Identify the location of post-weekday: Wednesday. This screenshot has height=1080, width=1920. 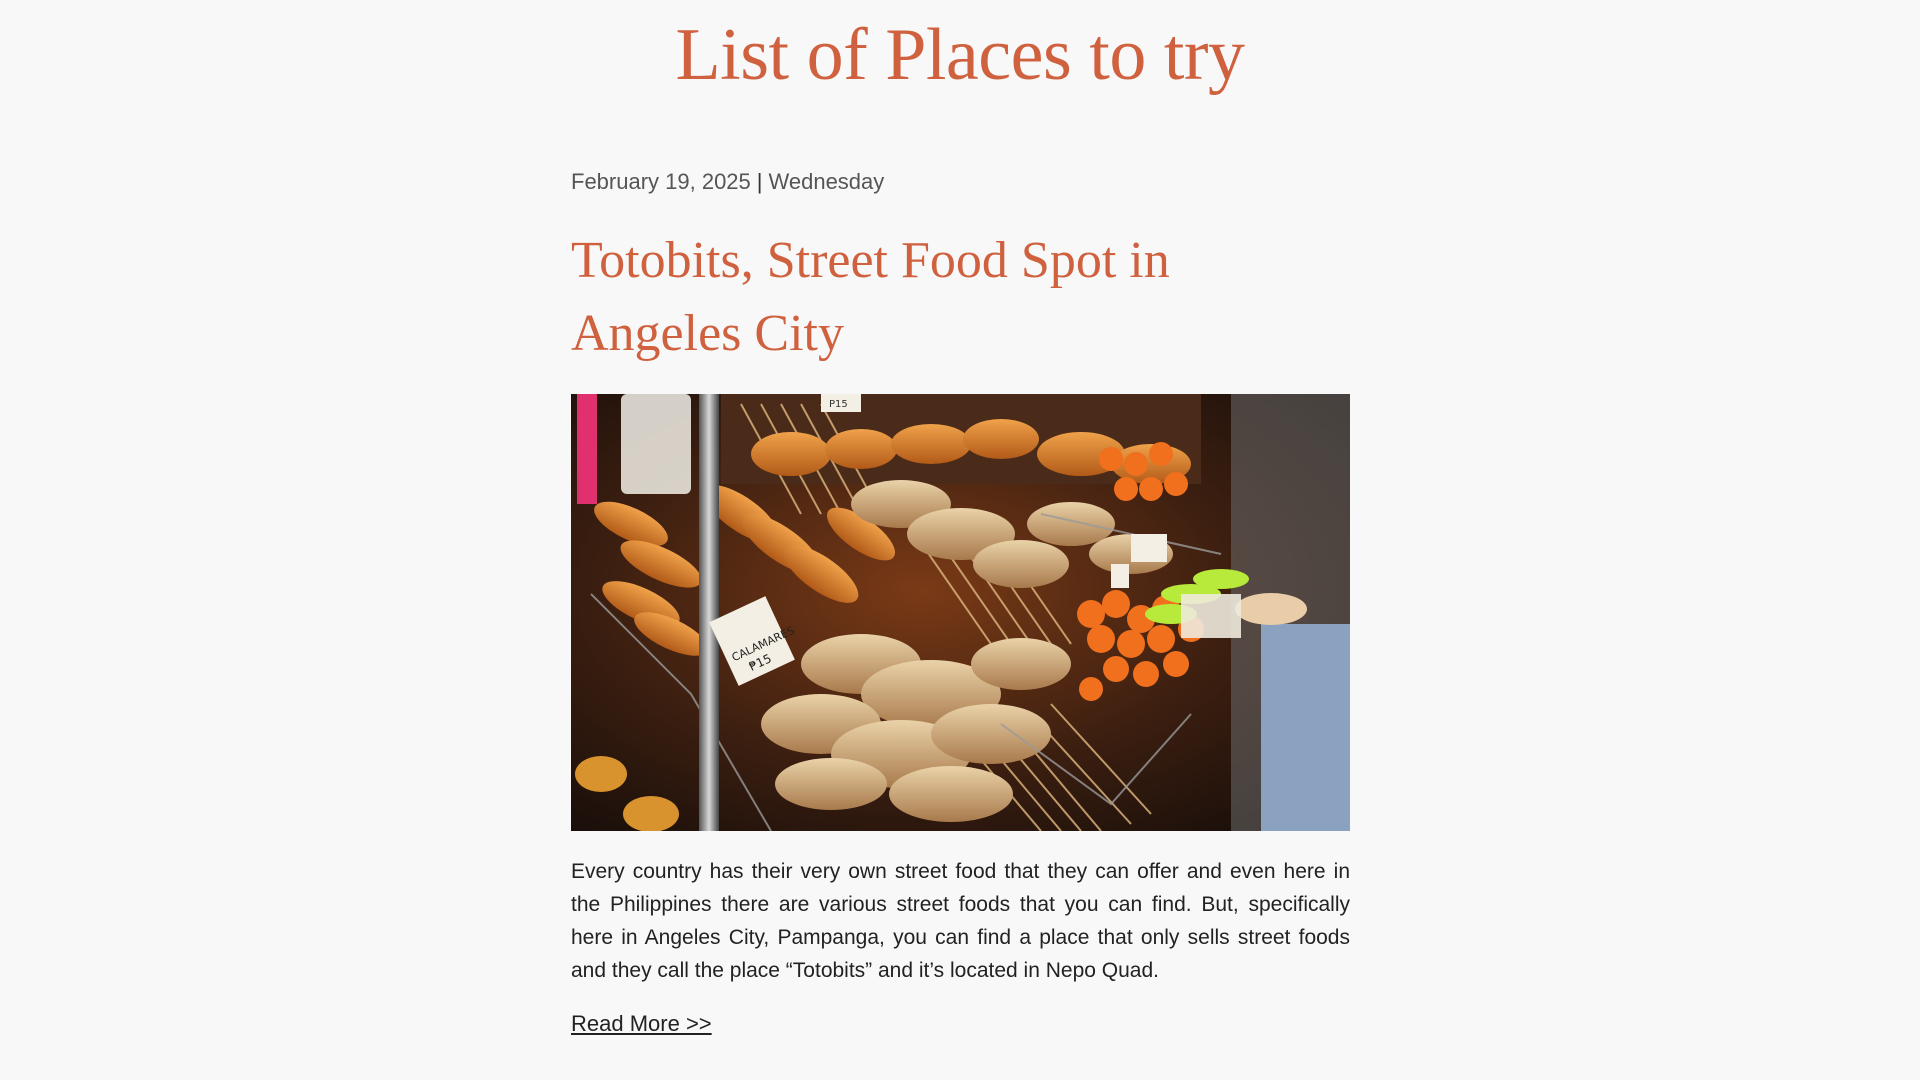
(826, 181).